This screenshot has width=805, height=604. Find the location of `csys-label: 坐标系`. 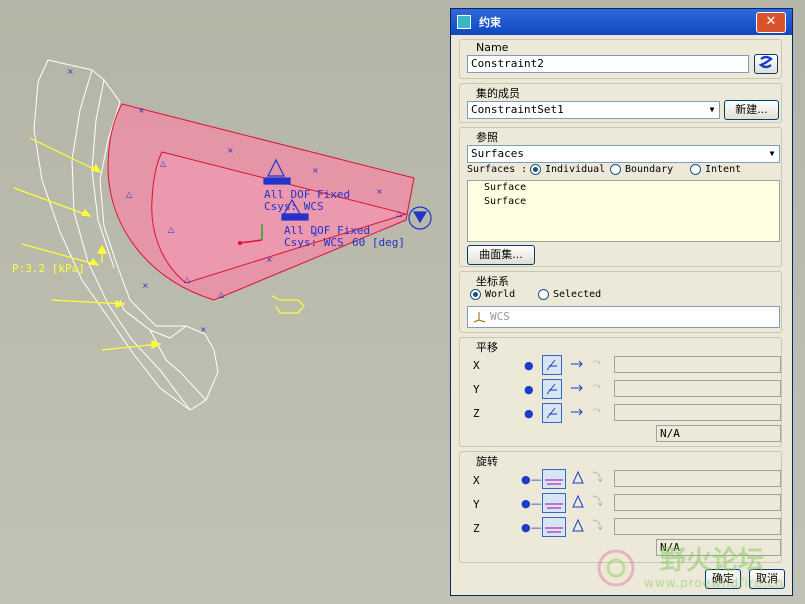

csys-label: 坐标系 is located at coordinates (492, 281).